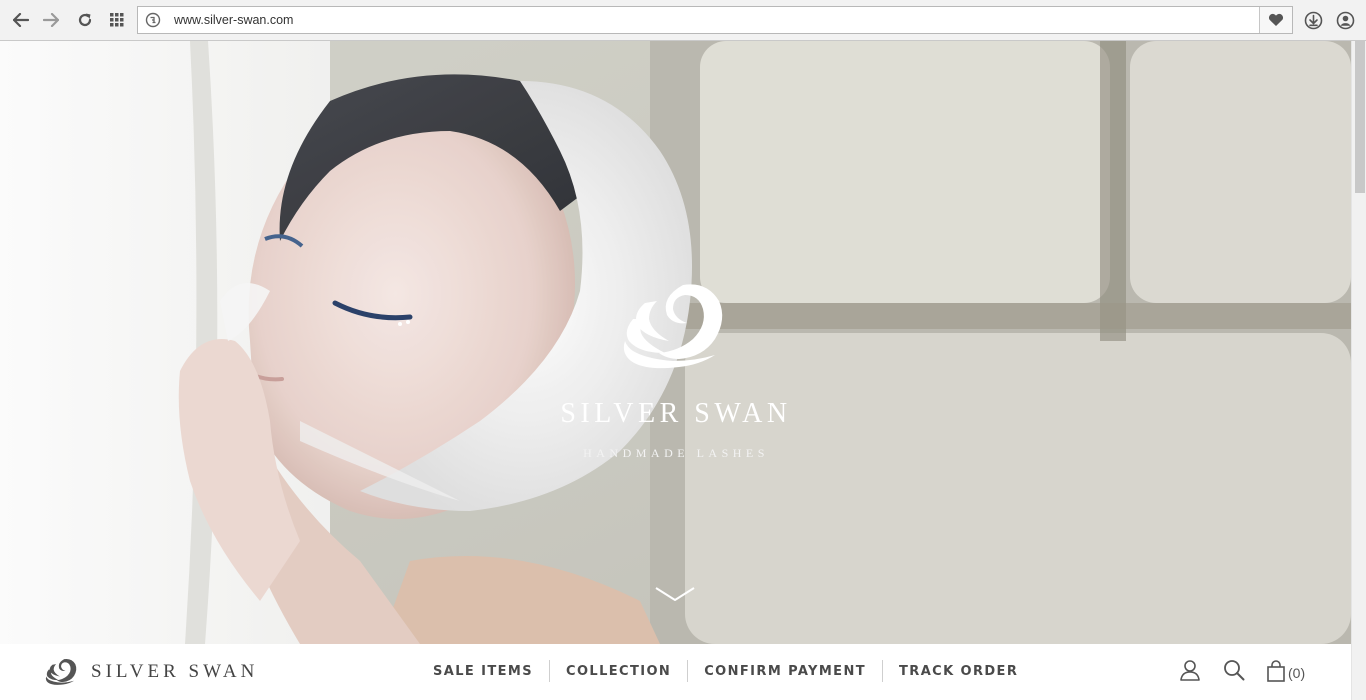  What do you see at coordinates (153, 20) in the screenshot?
I see `site-info-icon` at bounding box center [153, 20].